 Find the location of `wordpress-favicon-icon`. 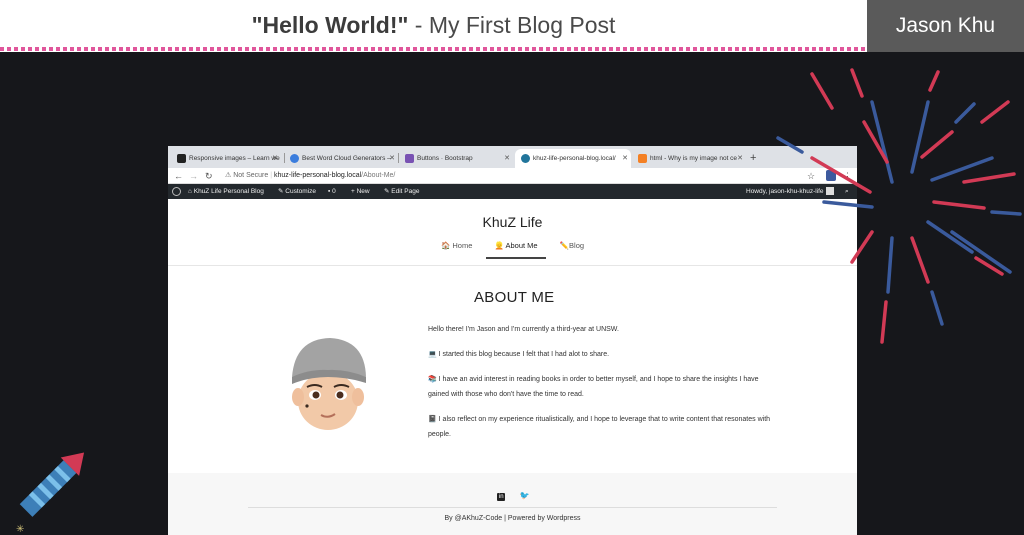

wordpress-favicon-icon is located at coordinates (525, 158).